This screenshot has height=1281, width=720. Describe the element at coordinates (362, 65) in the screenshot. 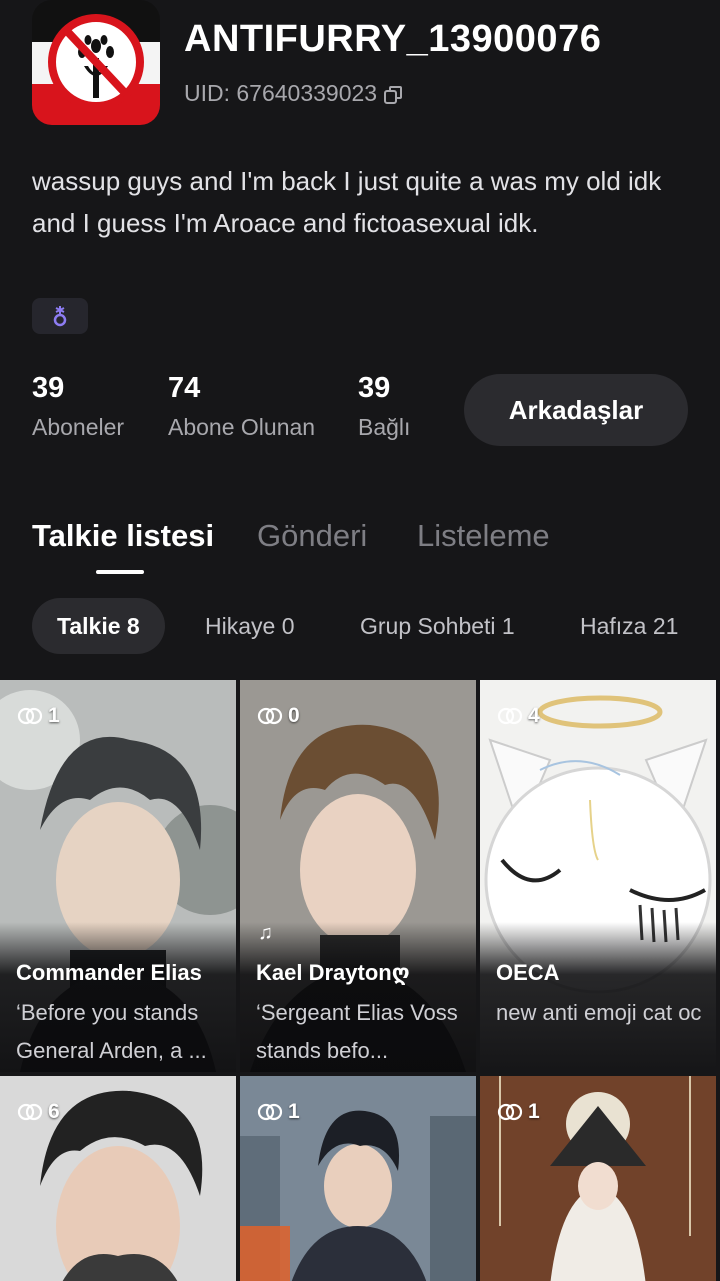

I see `profile-header: ANTIFURRY_13900076 UID: 67640339023` at that location.